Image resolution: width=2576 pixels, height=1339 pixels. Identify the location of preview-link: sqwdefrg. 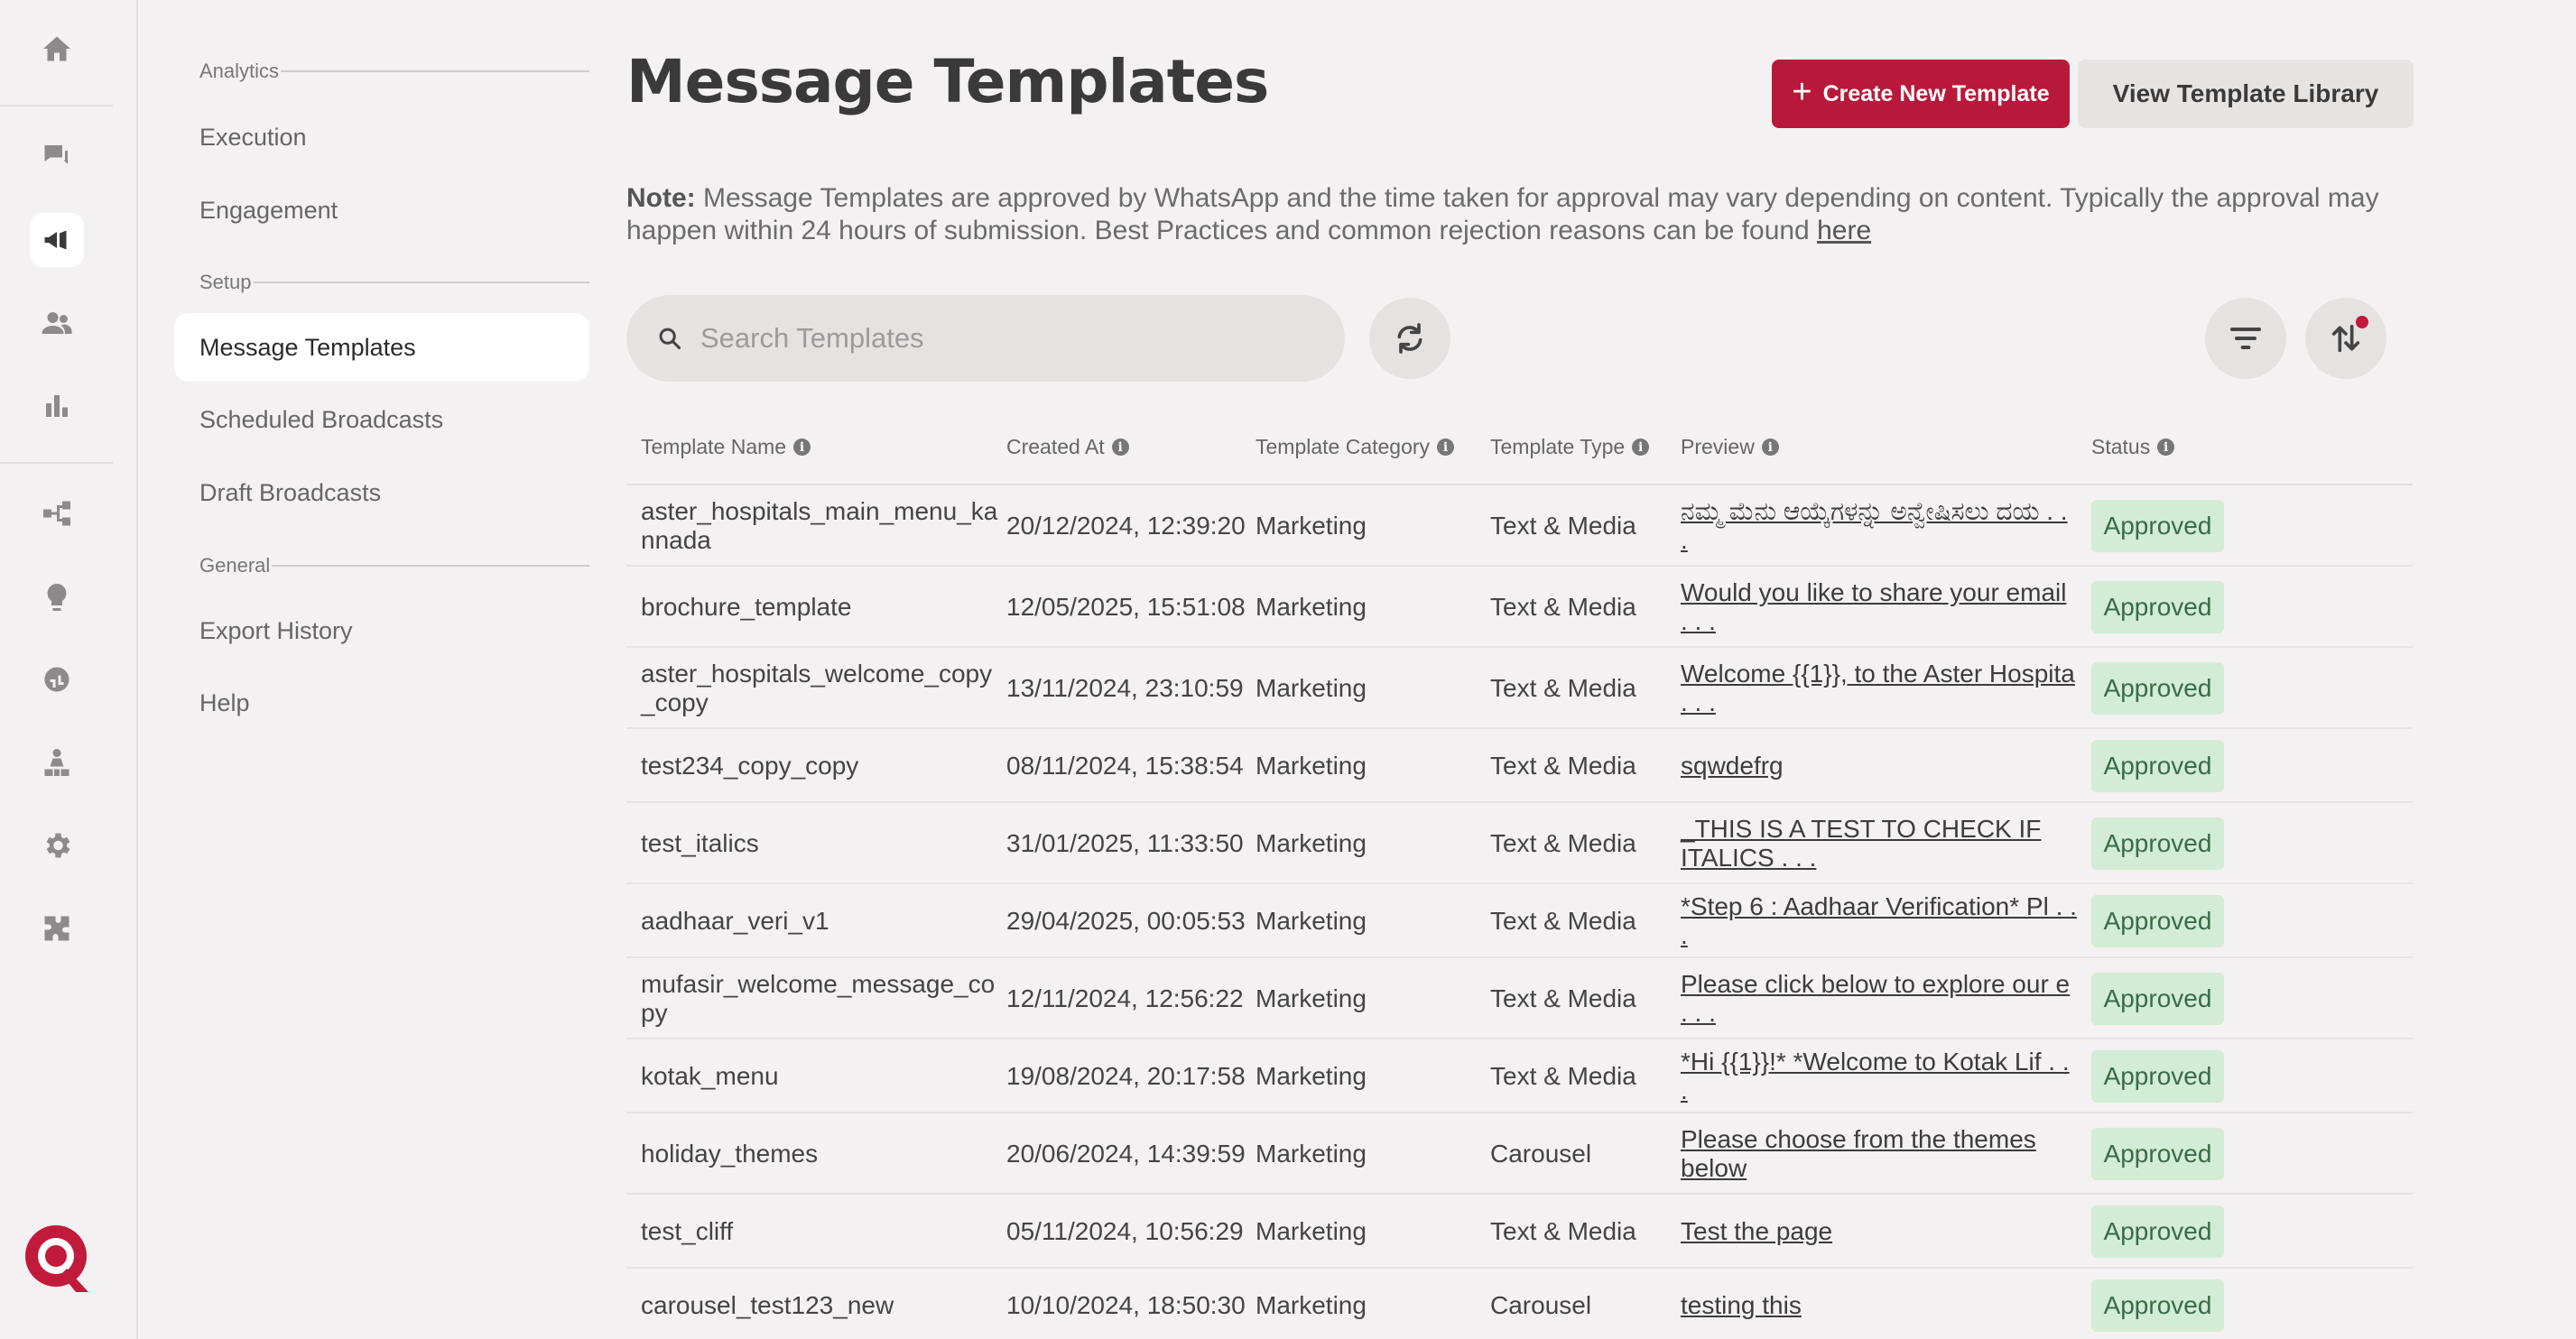
(1880, 766).